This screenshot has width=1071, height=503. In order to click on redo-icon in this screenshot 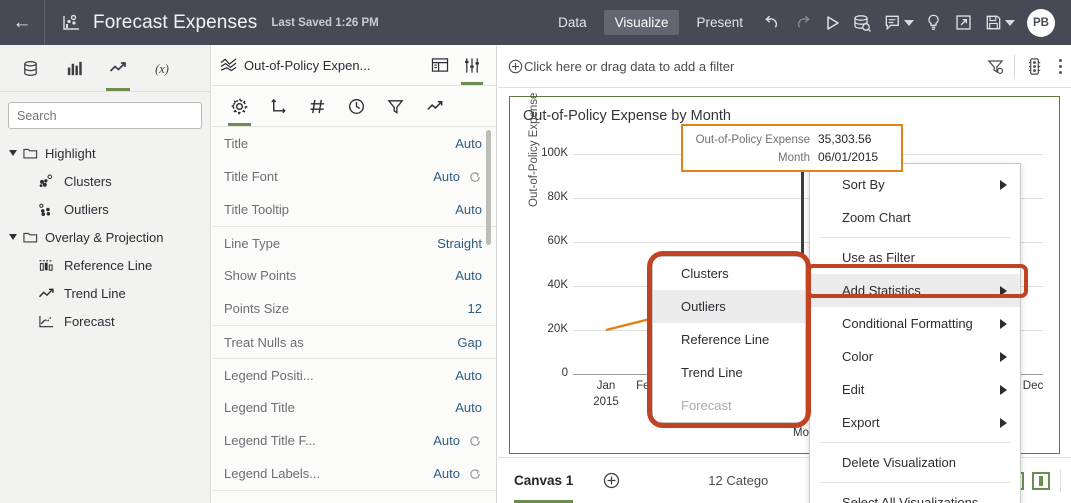, I will do `click(802, 22)`.